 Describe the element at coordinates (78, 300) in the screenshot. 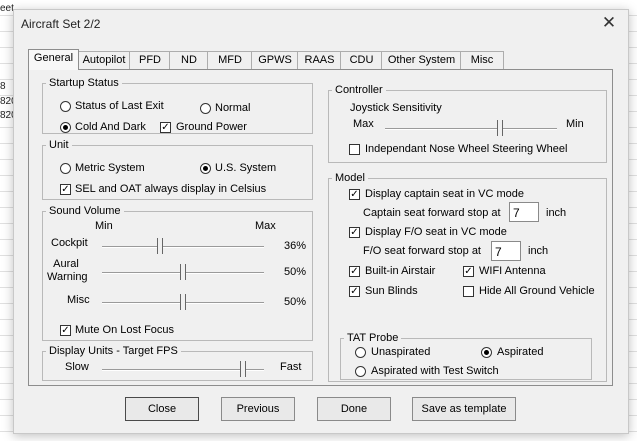

I see `misc-label: Misc` at that location.